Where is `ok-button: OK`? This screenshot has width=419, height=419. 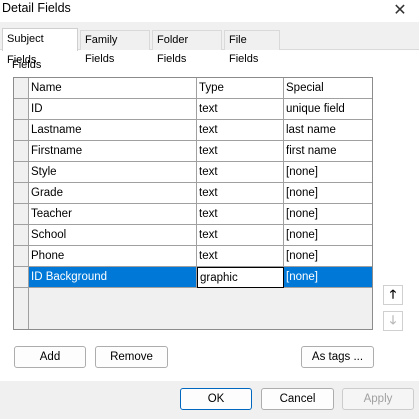
ok-button: OK is located at coordinates (216, 399).